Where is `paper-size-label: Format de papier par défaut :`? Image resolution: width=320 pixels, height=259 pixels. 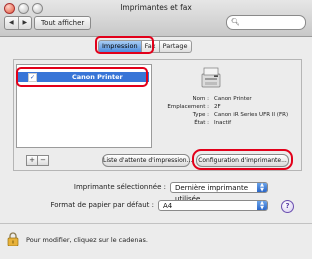
paper-size-label: Format de papier par défaut : is located at coordinates (102, 205).